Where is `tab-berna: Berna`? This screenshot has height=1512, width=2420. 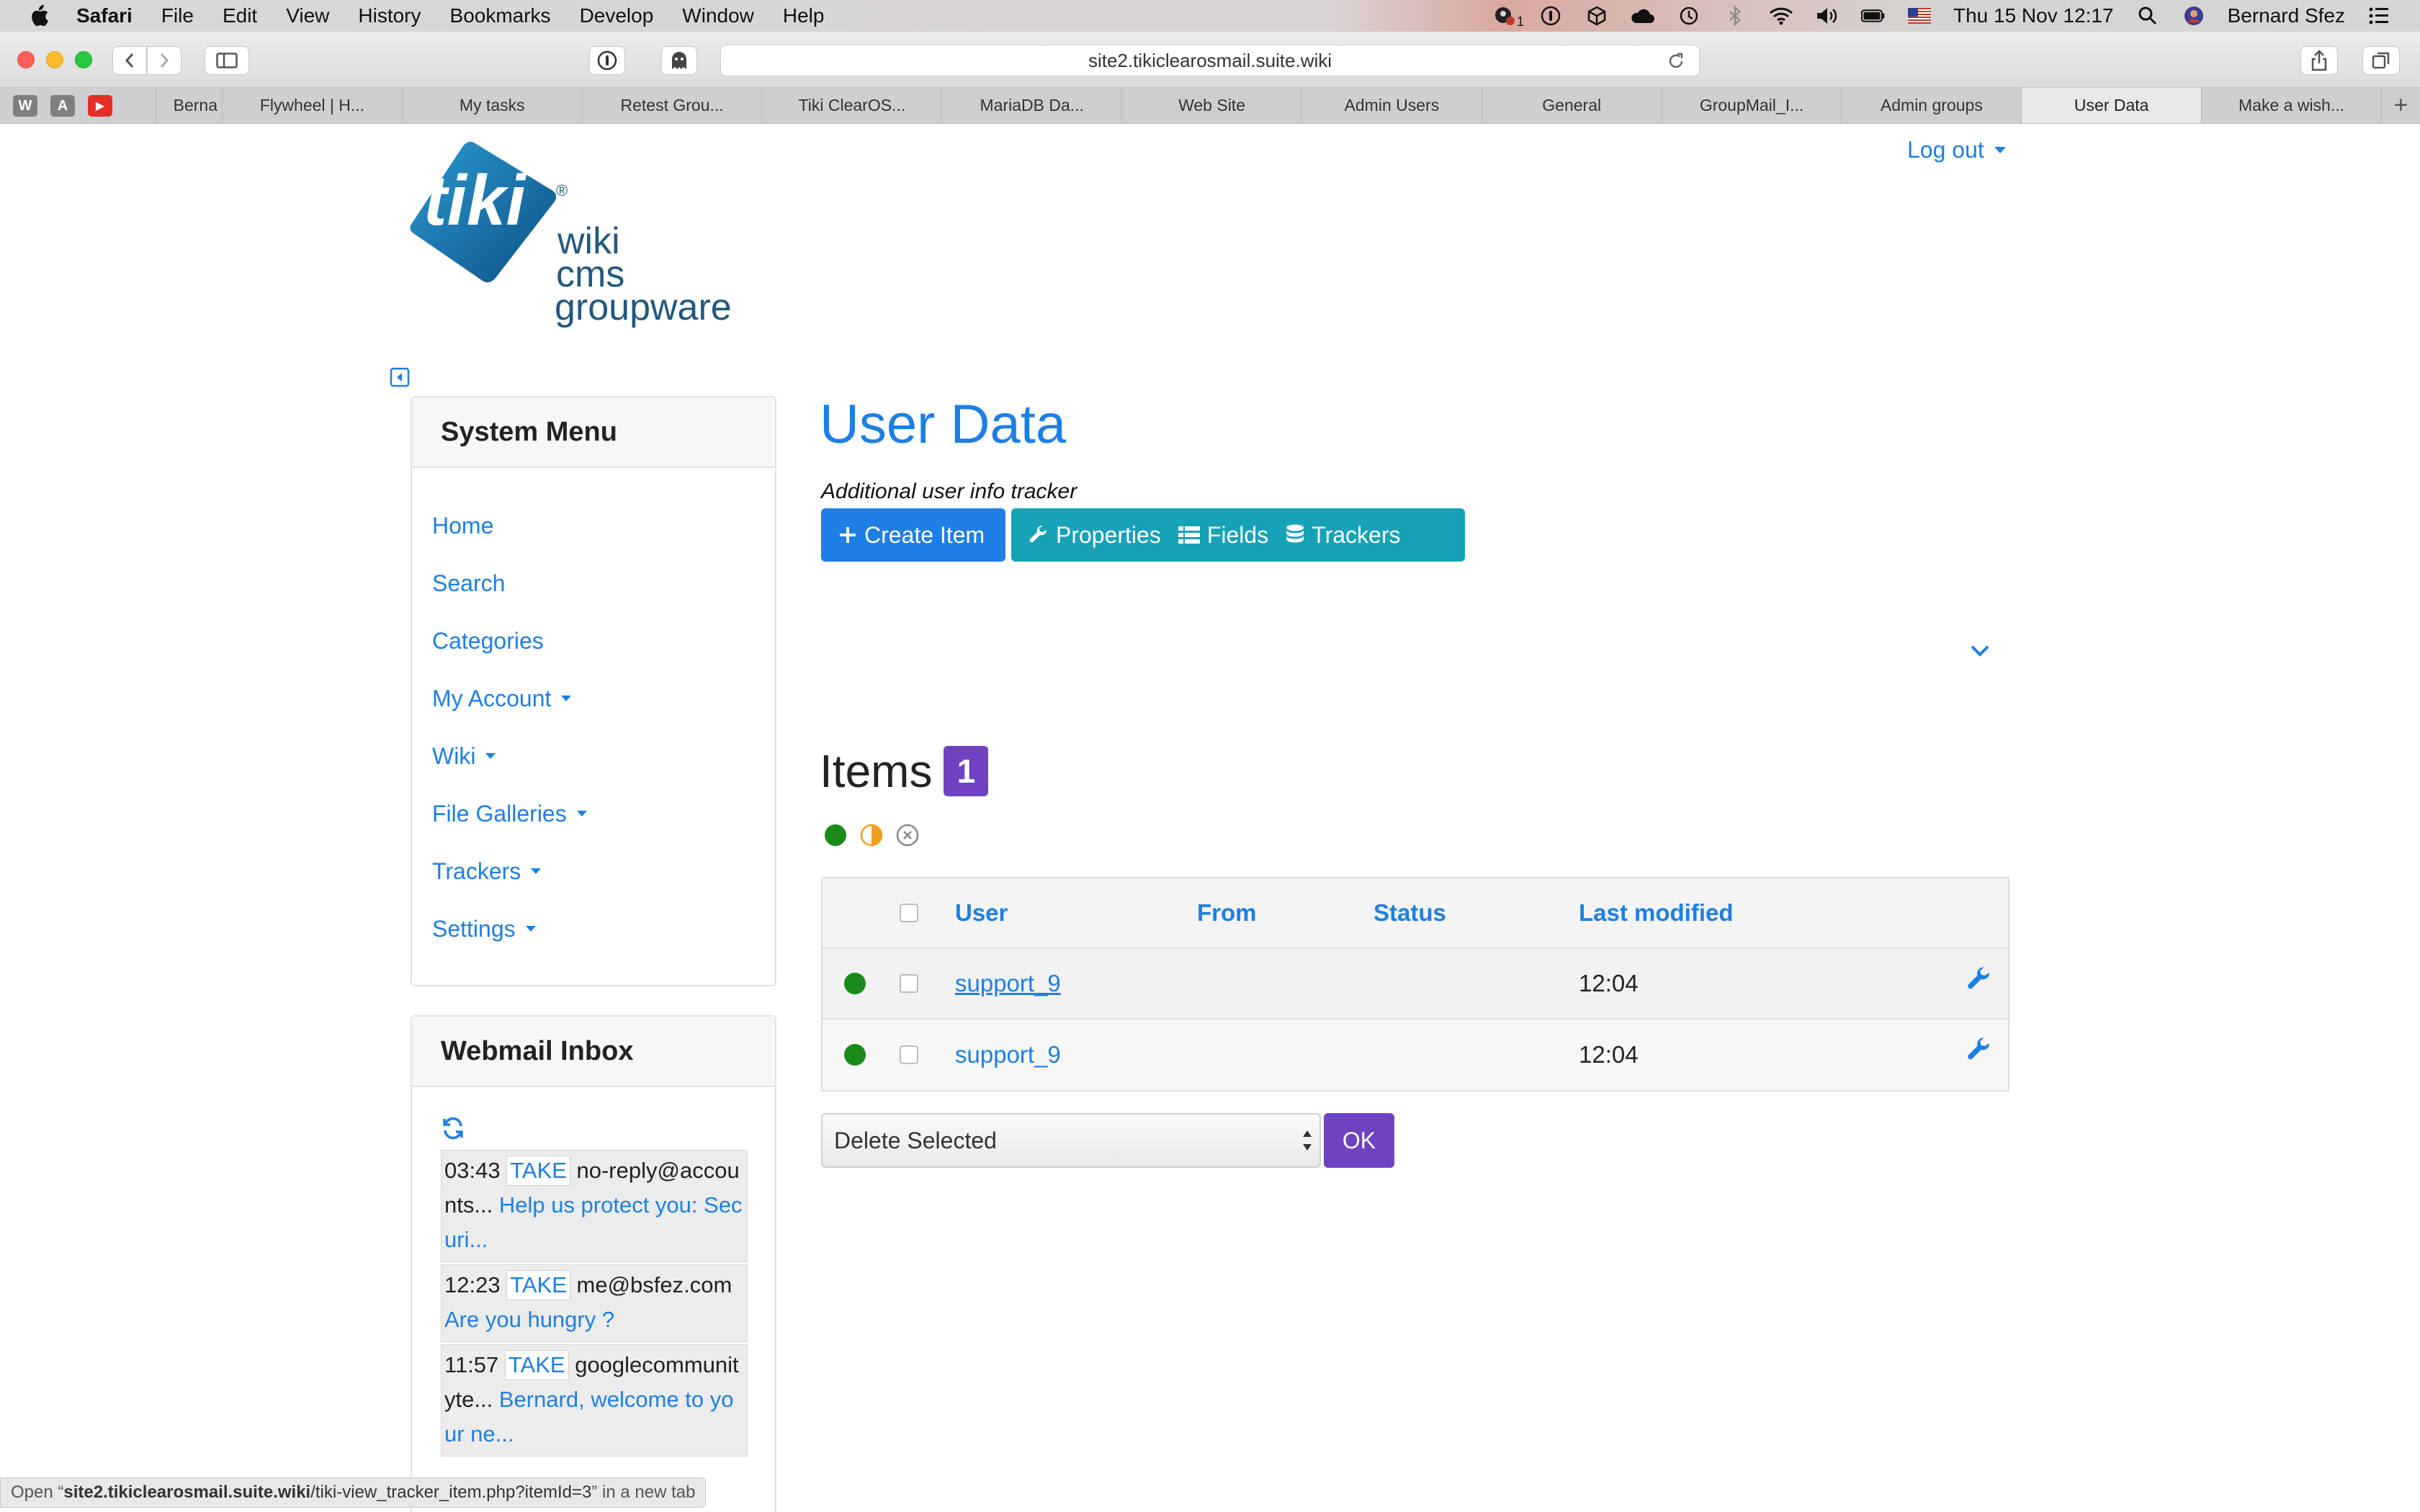 tab-berna: Berna is located at coordinates (189, 105).